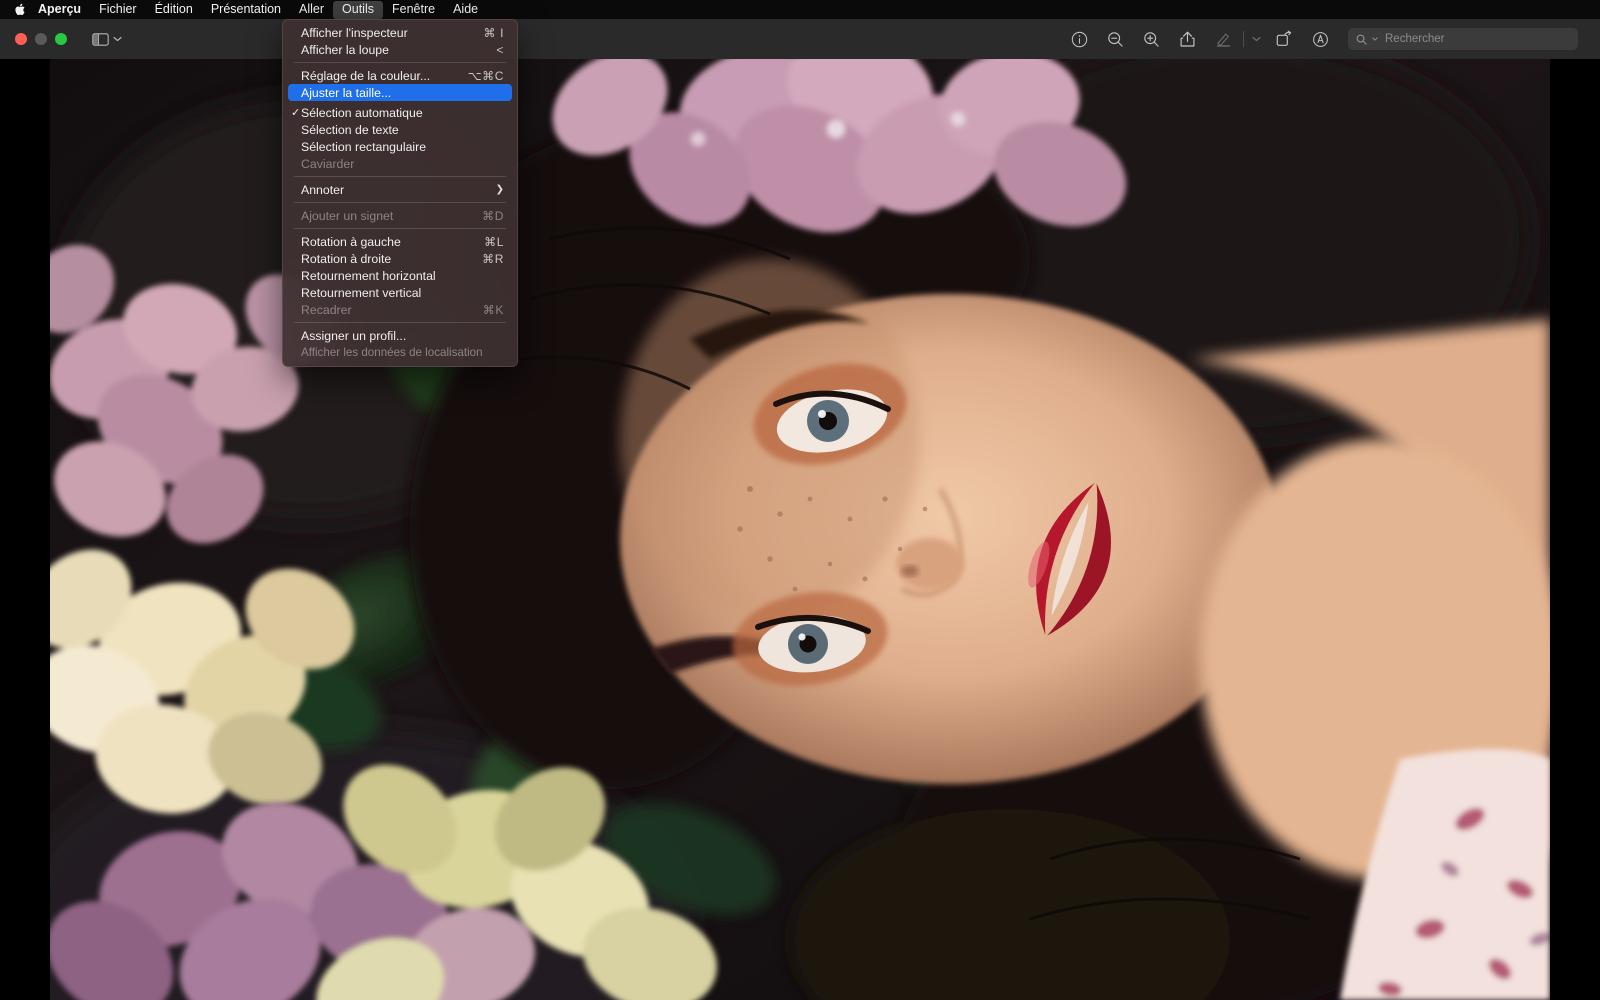  What do you see at coordinates (368, 275) in the screenshot?
I see `menu-item-label: Retournement horizontal` at bounding box center [368, 275].